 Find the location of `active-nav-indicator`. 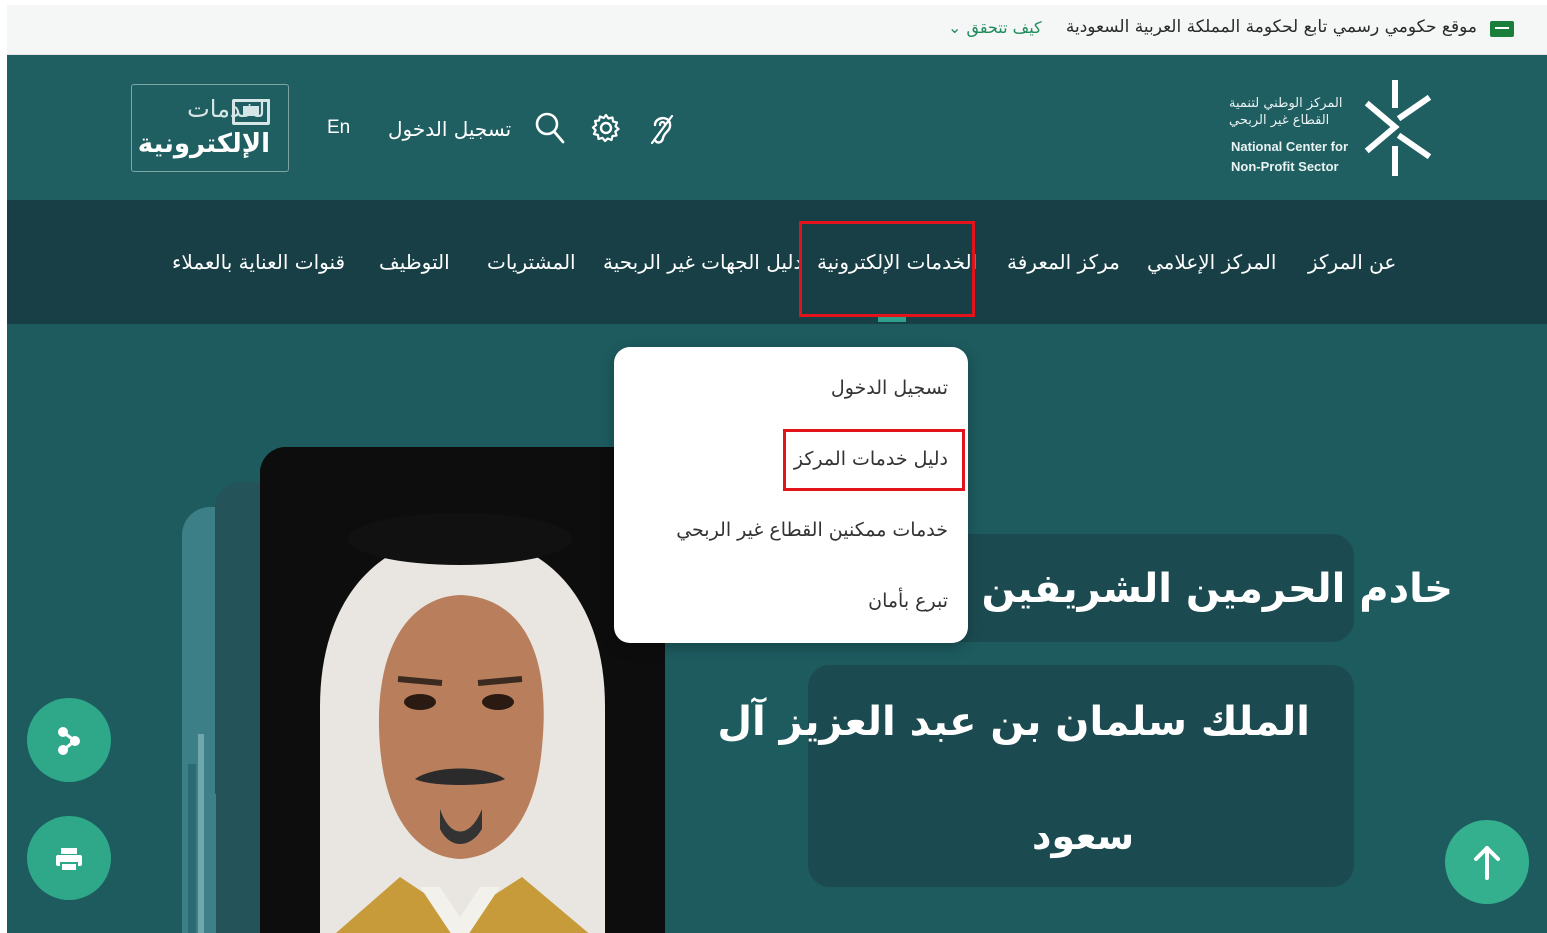

active-nav-indicator is located at coordinates (892, 319).